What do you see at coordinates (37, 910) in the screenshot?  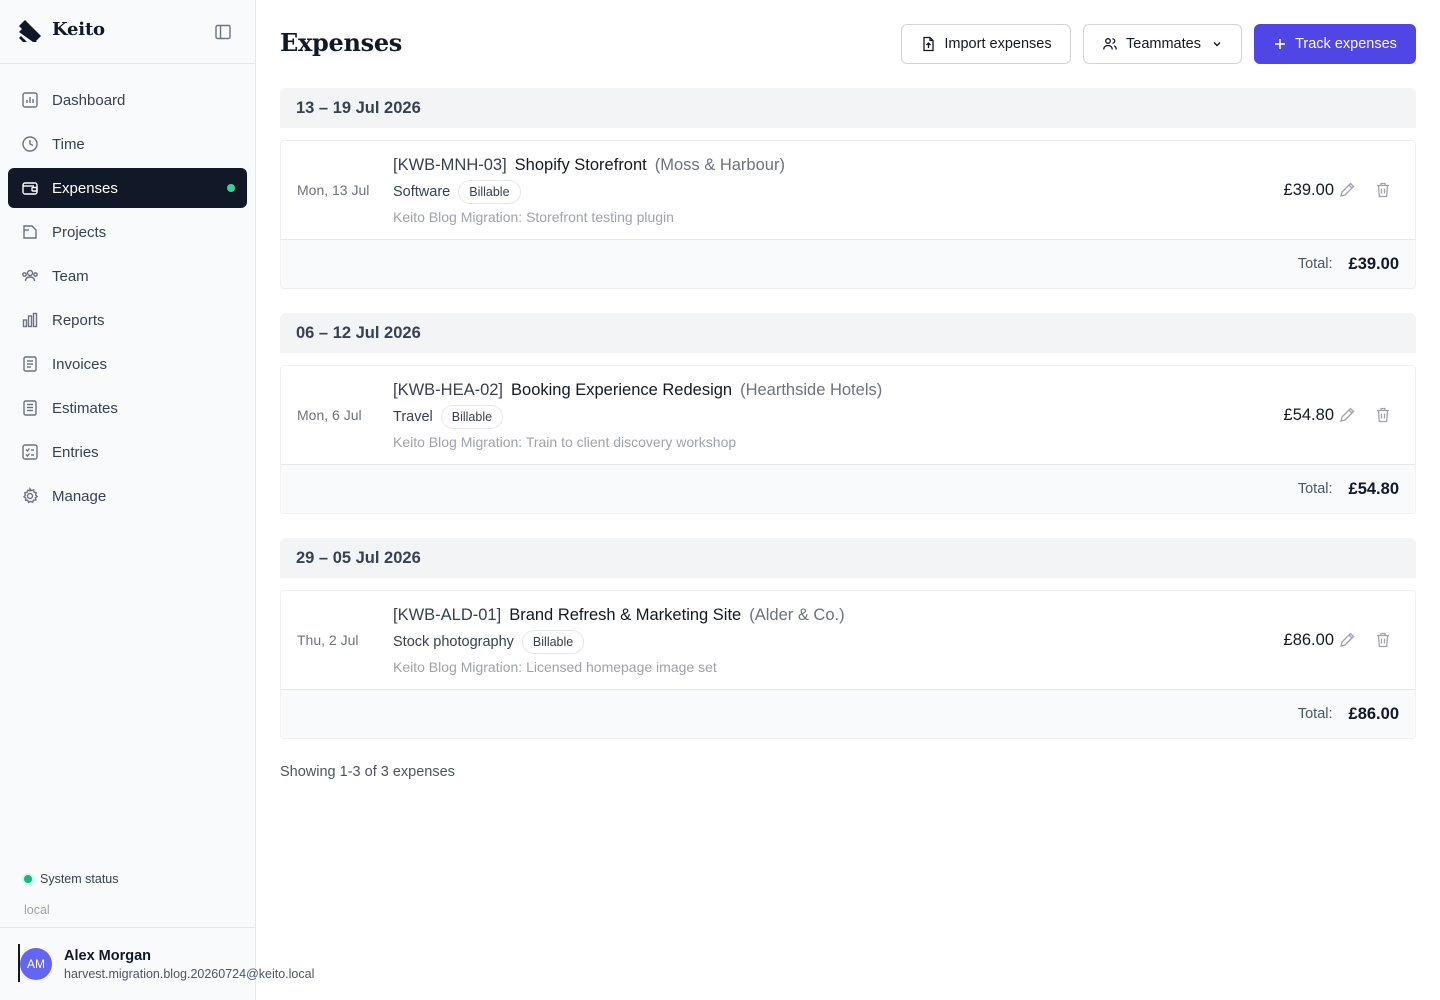 I see `environment-label: local` at bounding box center [37, 910].